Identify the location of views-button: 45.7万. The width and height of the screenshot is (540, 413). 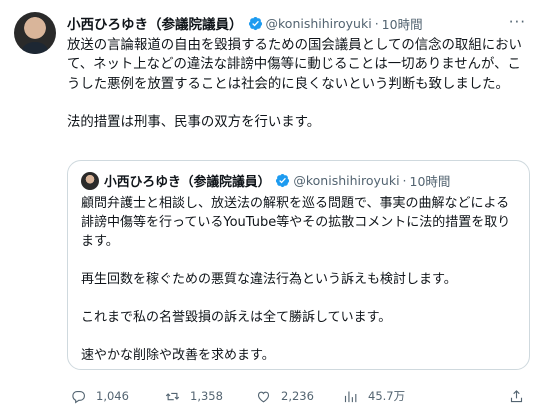
(374, 396).